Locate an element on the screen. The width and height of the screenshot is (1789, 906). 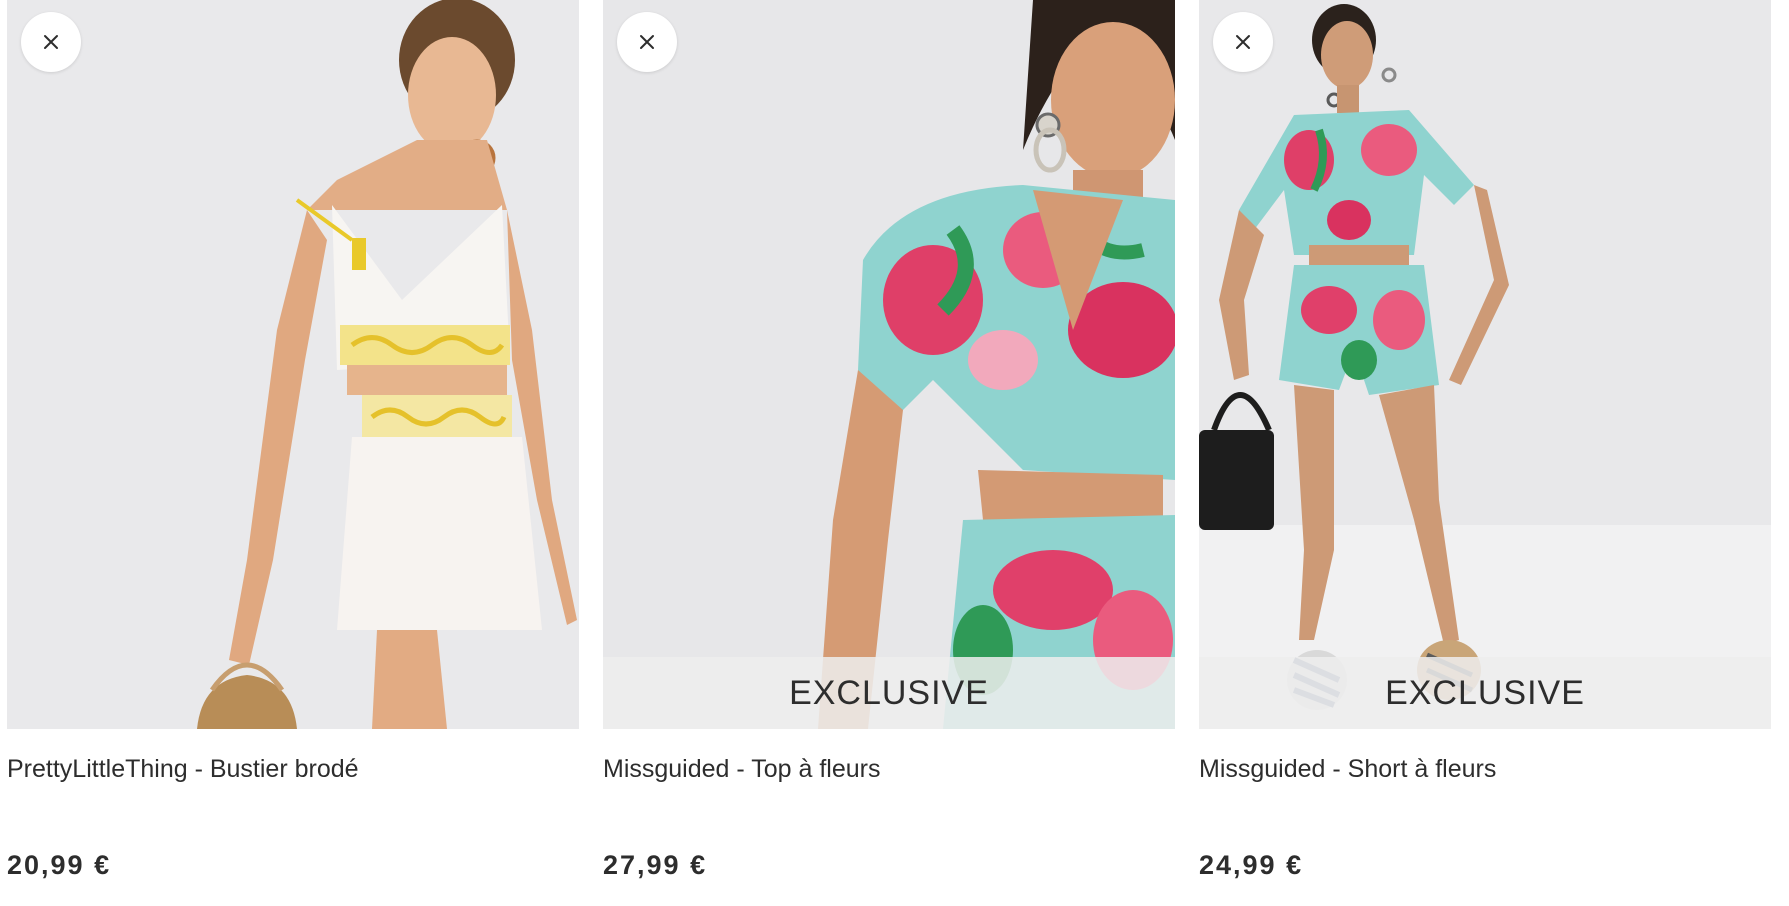
product-title: PrettyLittleThing - Bustier brodé is located at coordinates (293, 769).